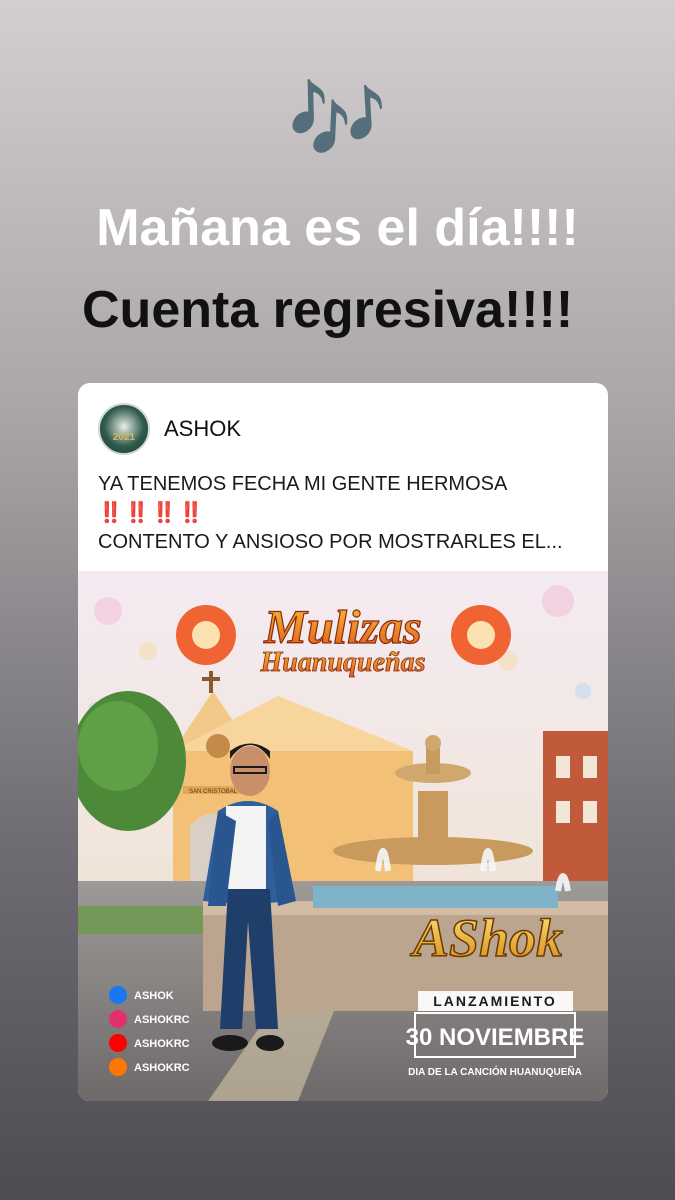 This screenshot has width=675, height=1200. What do you see at coordinates (118, 1019) in the screenshot?
I see `instagram-icon` at bounding box center [118, 1019].